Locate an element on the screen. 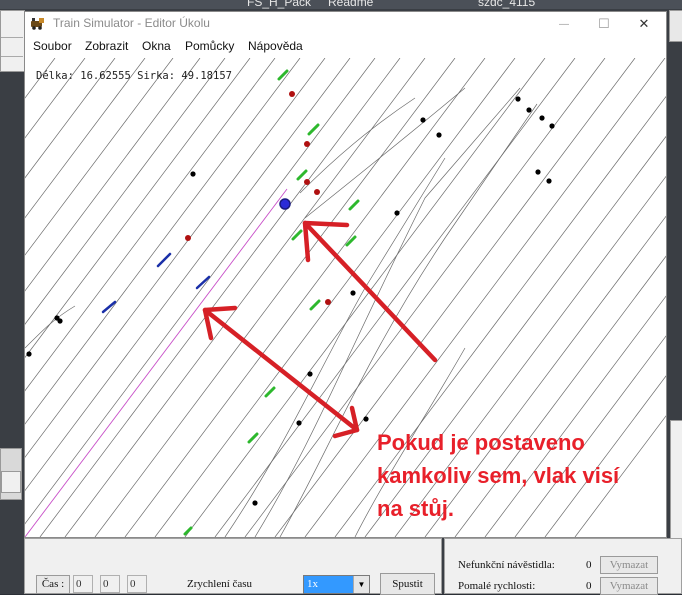  slow-speeds-count: 0 is located at coordinates (589, 586).